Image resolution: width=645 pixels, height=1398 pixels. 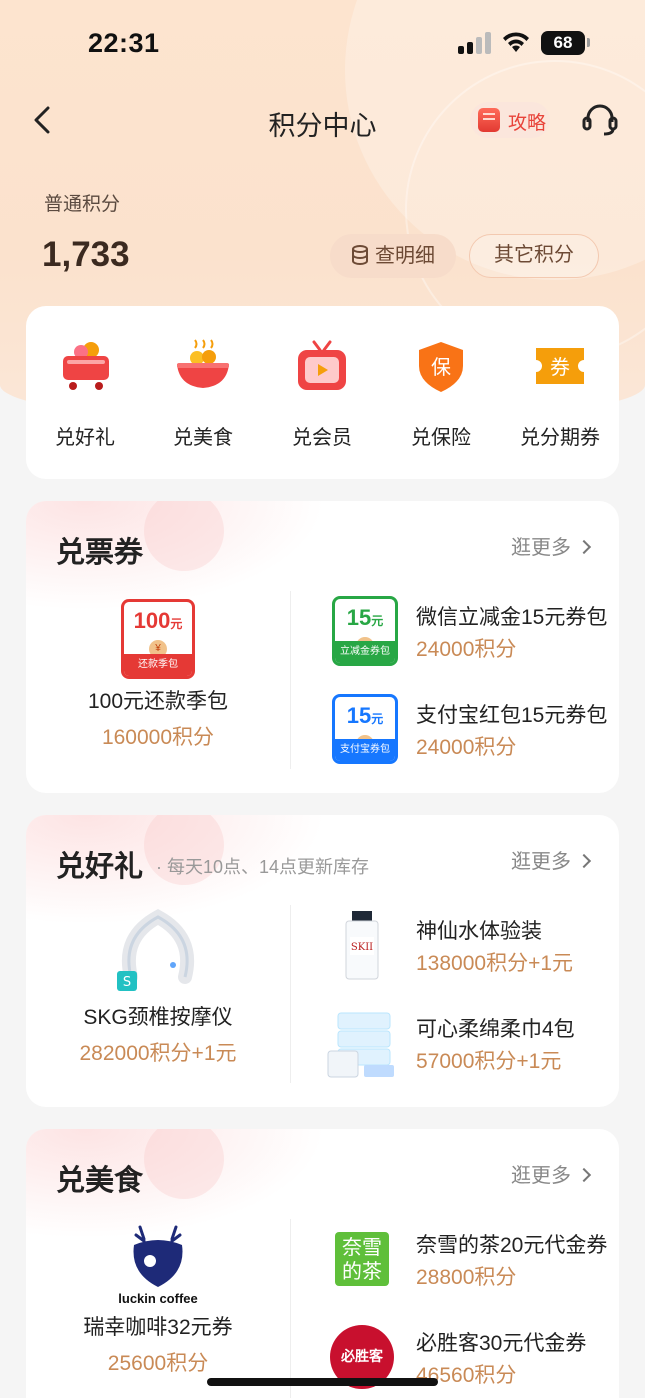 I want to click on category-label: 兑会员, so click(x=322, y=438).